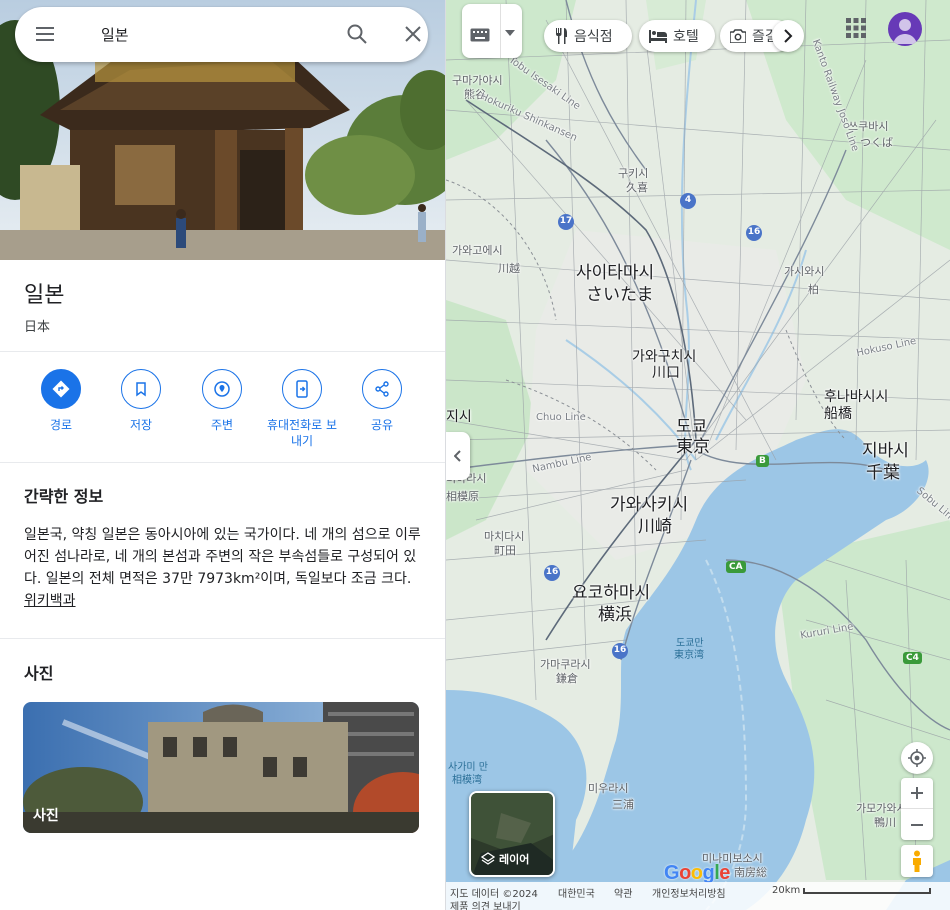  What do you see at coordinates (221, 34) in the screenshot?
I see `search-box: 일본` at bounding box center [221, 34].